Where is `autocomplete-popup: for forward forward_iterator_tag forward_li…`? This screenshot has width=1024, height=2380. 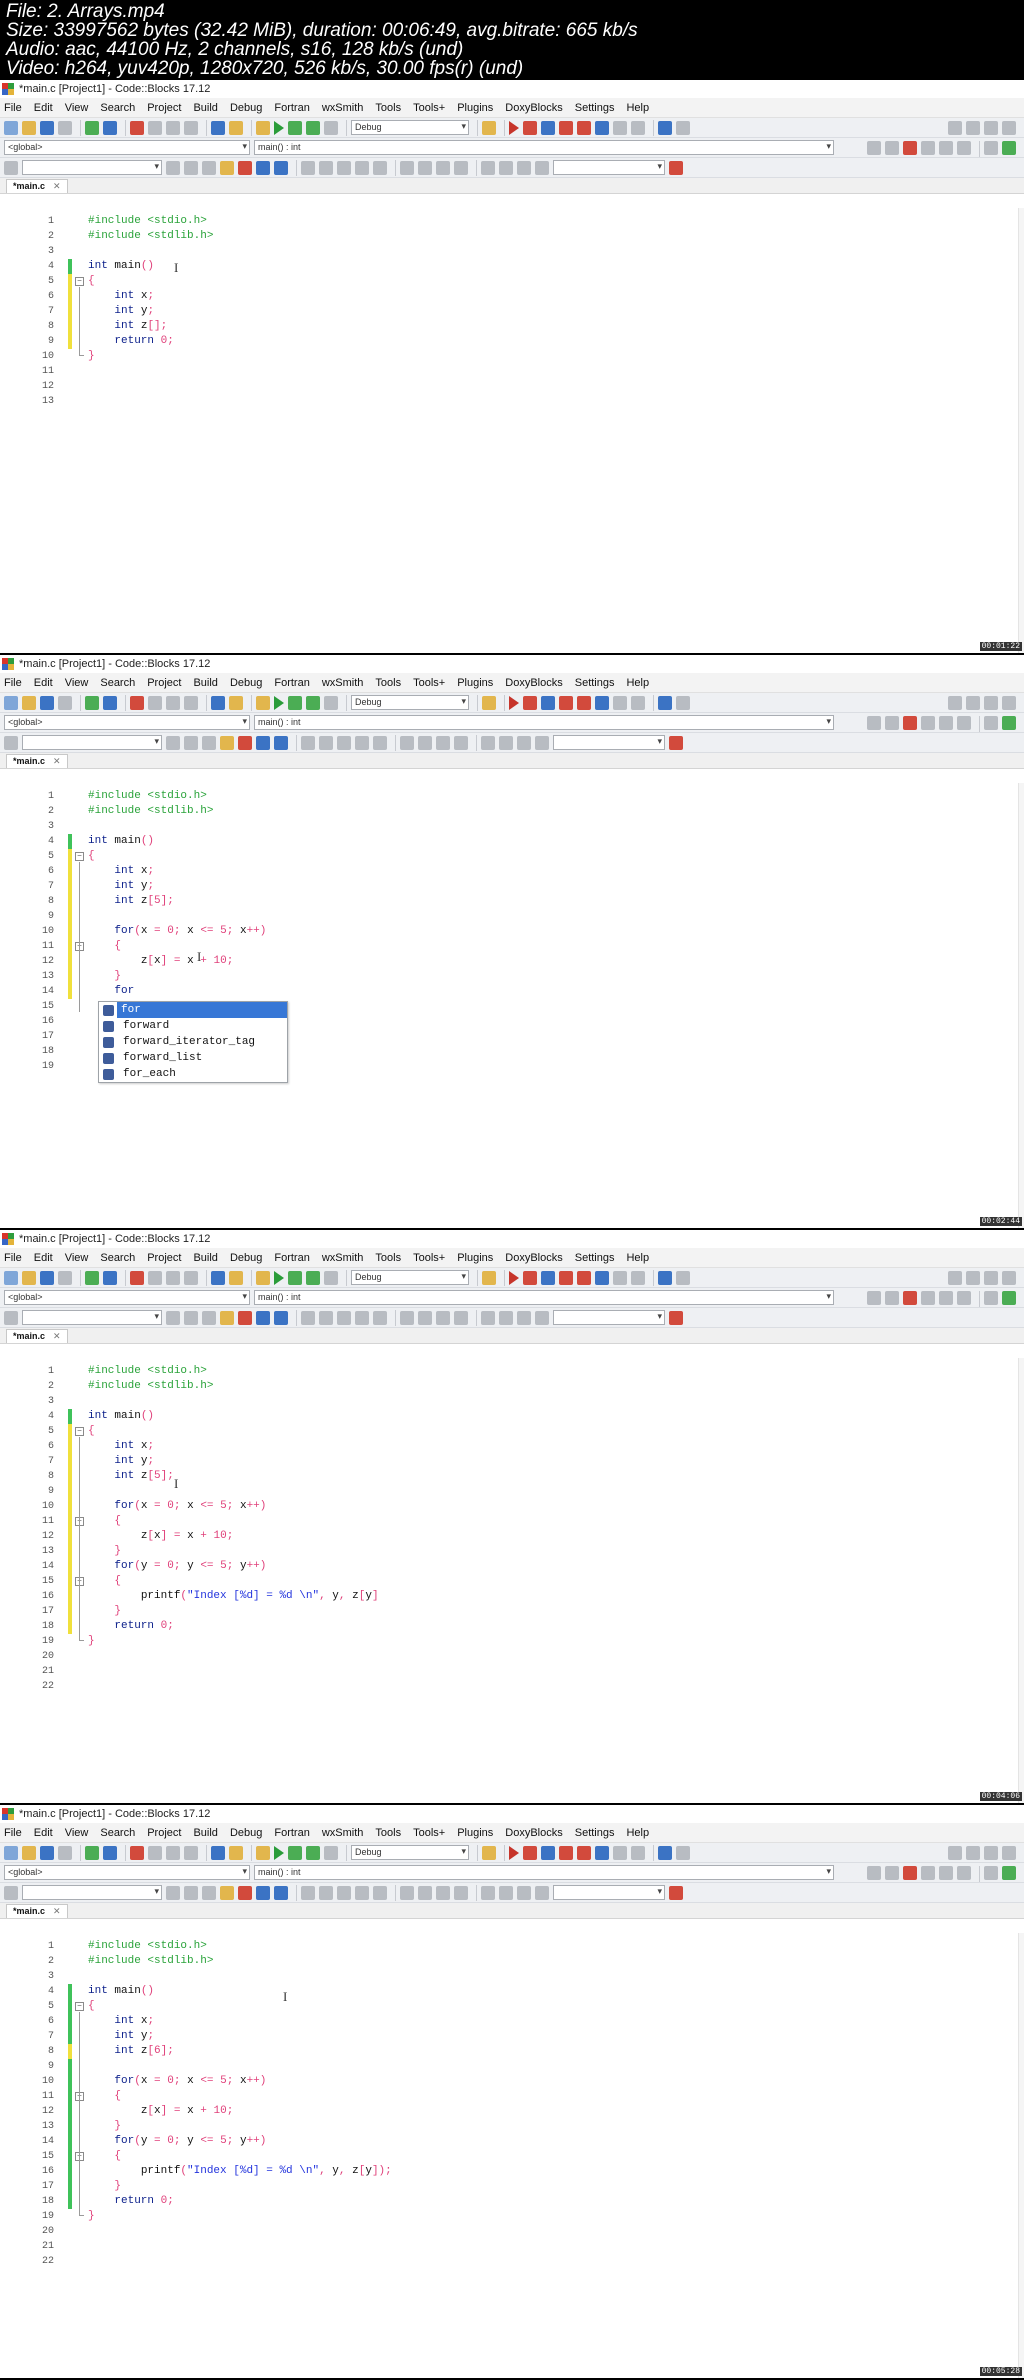
autocomplete-popup: for forward forward_iterator_tag forward_li… is located at coordinates (193, 1042).